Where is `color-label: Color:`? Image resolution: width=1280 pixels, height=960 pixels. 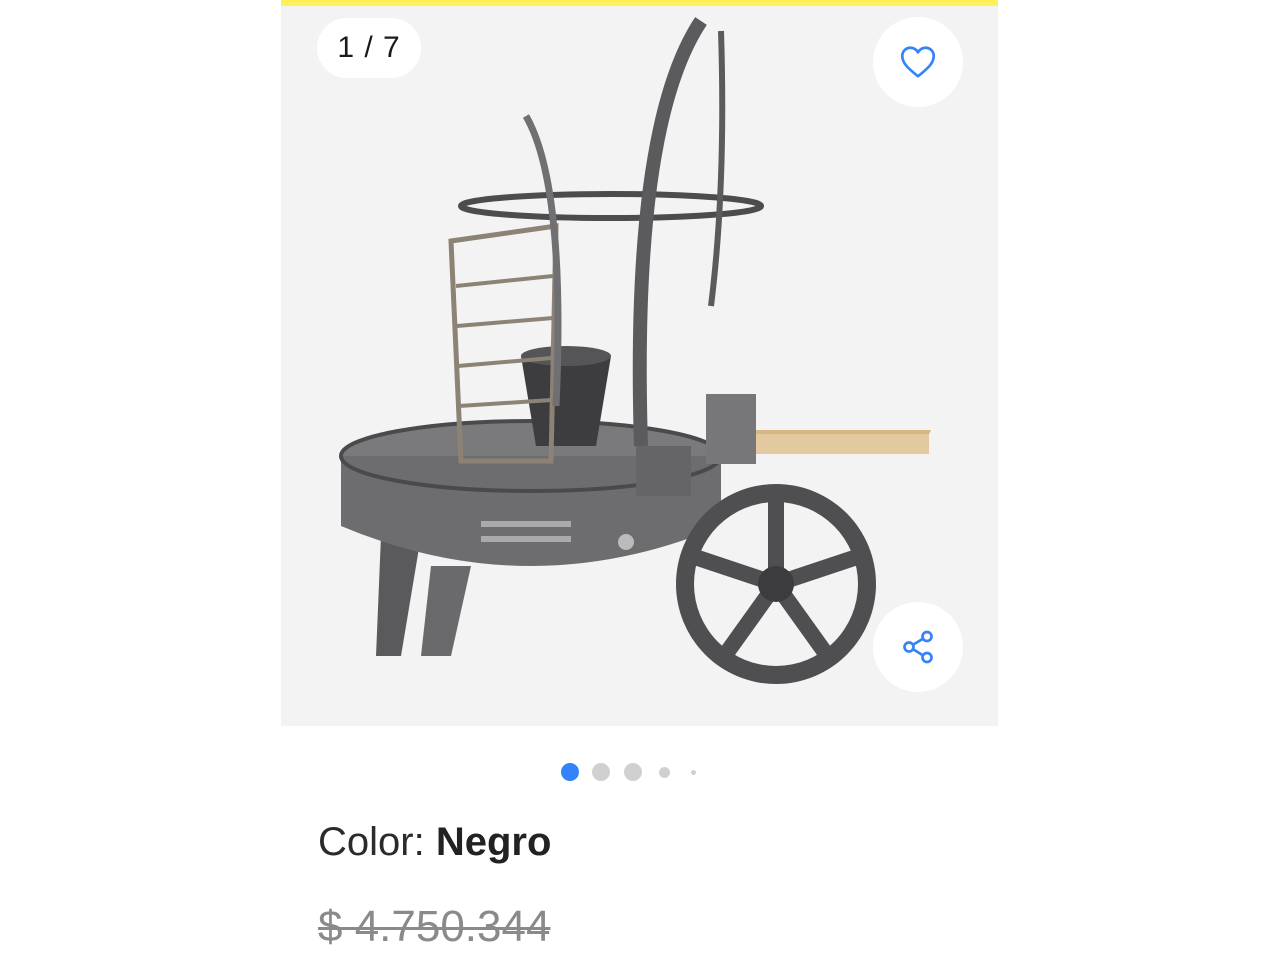 color-label: Color: is located at coordinates (377, 842).